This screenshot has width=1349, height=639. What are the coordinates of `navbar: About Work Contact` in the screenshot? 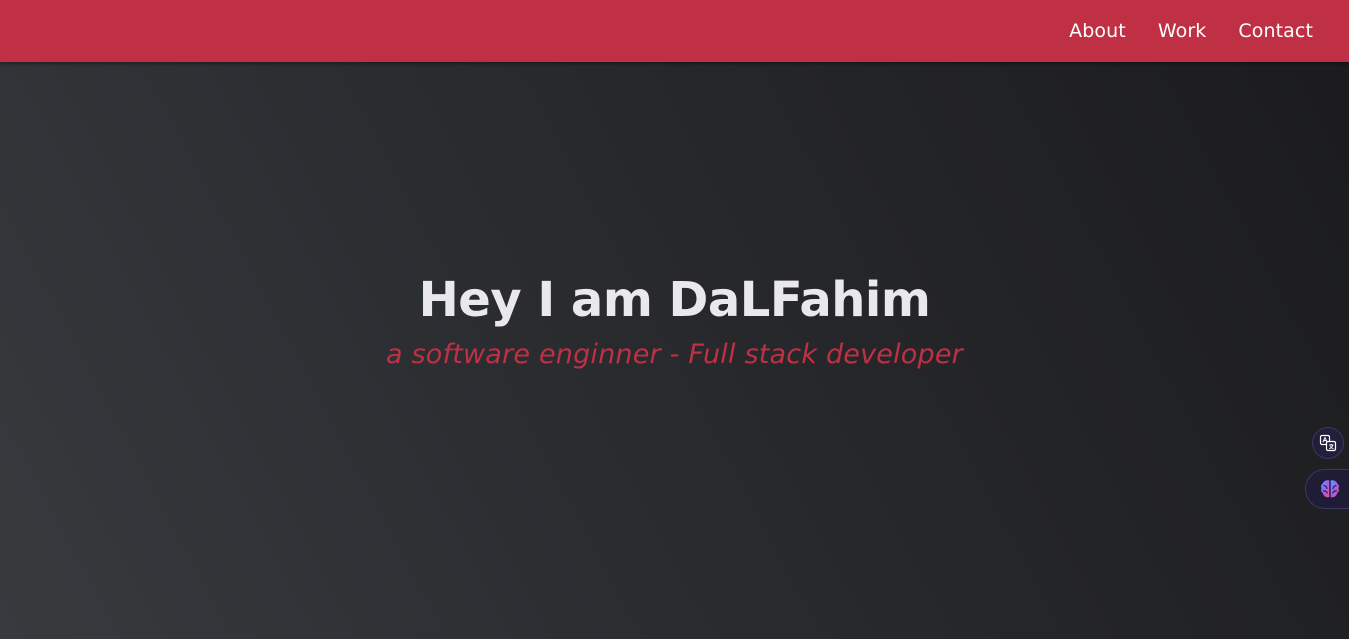 It's located at (674, 31).